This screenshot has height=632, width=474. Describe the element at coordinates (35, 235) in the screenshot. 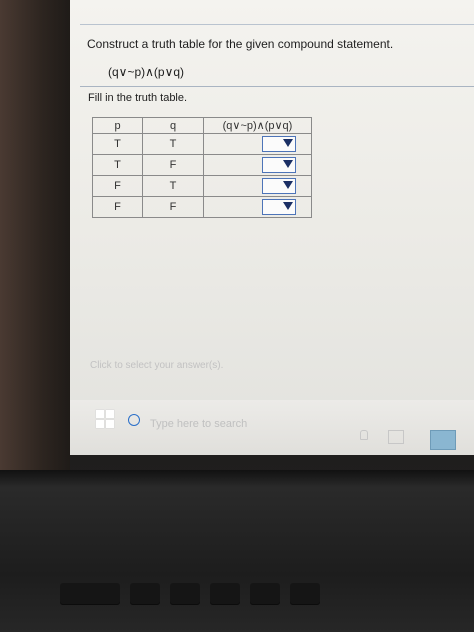

I see `laptop-bezel` at that location.